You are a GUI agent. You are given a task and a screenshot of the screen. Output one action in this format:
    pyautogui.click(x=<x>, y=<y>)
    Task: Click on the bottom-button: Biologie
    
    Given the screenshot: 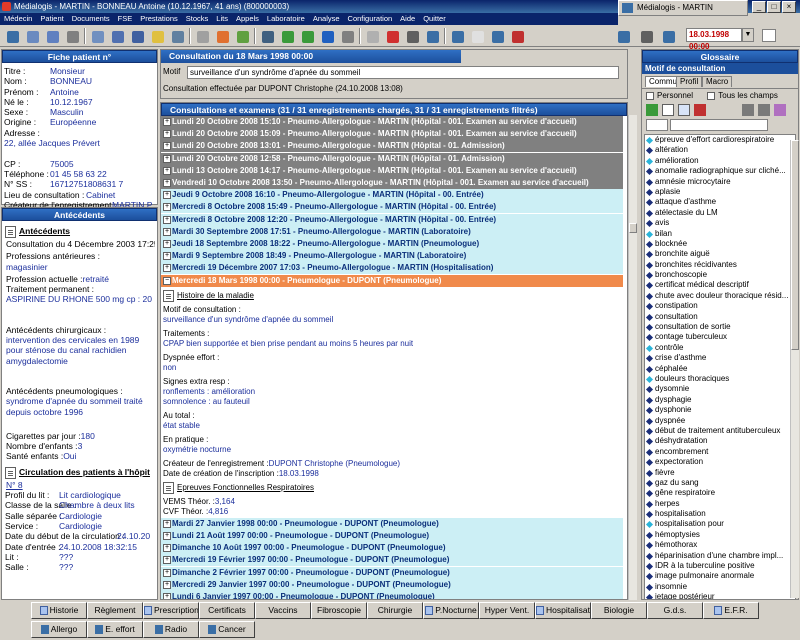 What is the action you would take?
    pyautogui.click(x=619, y=610)
    